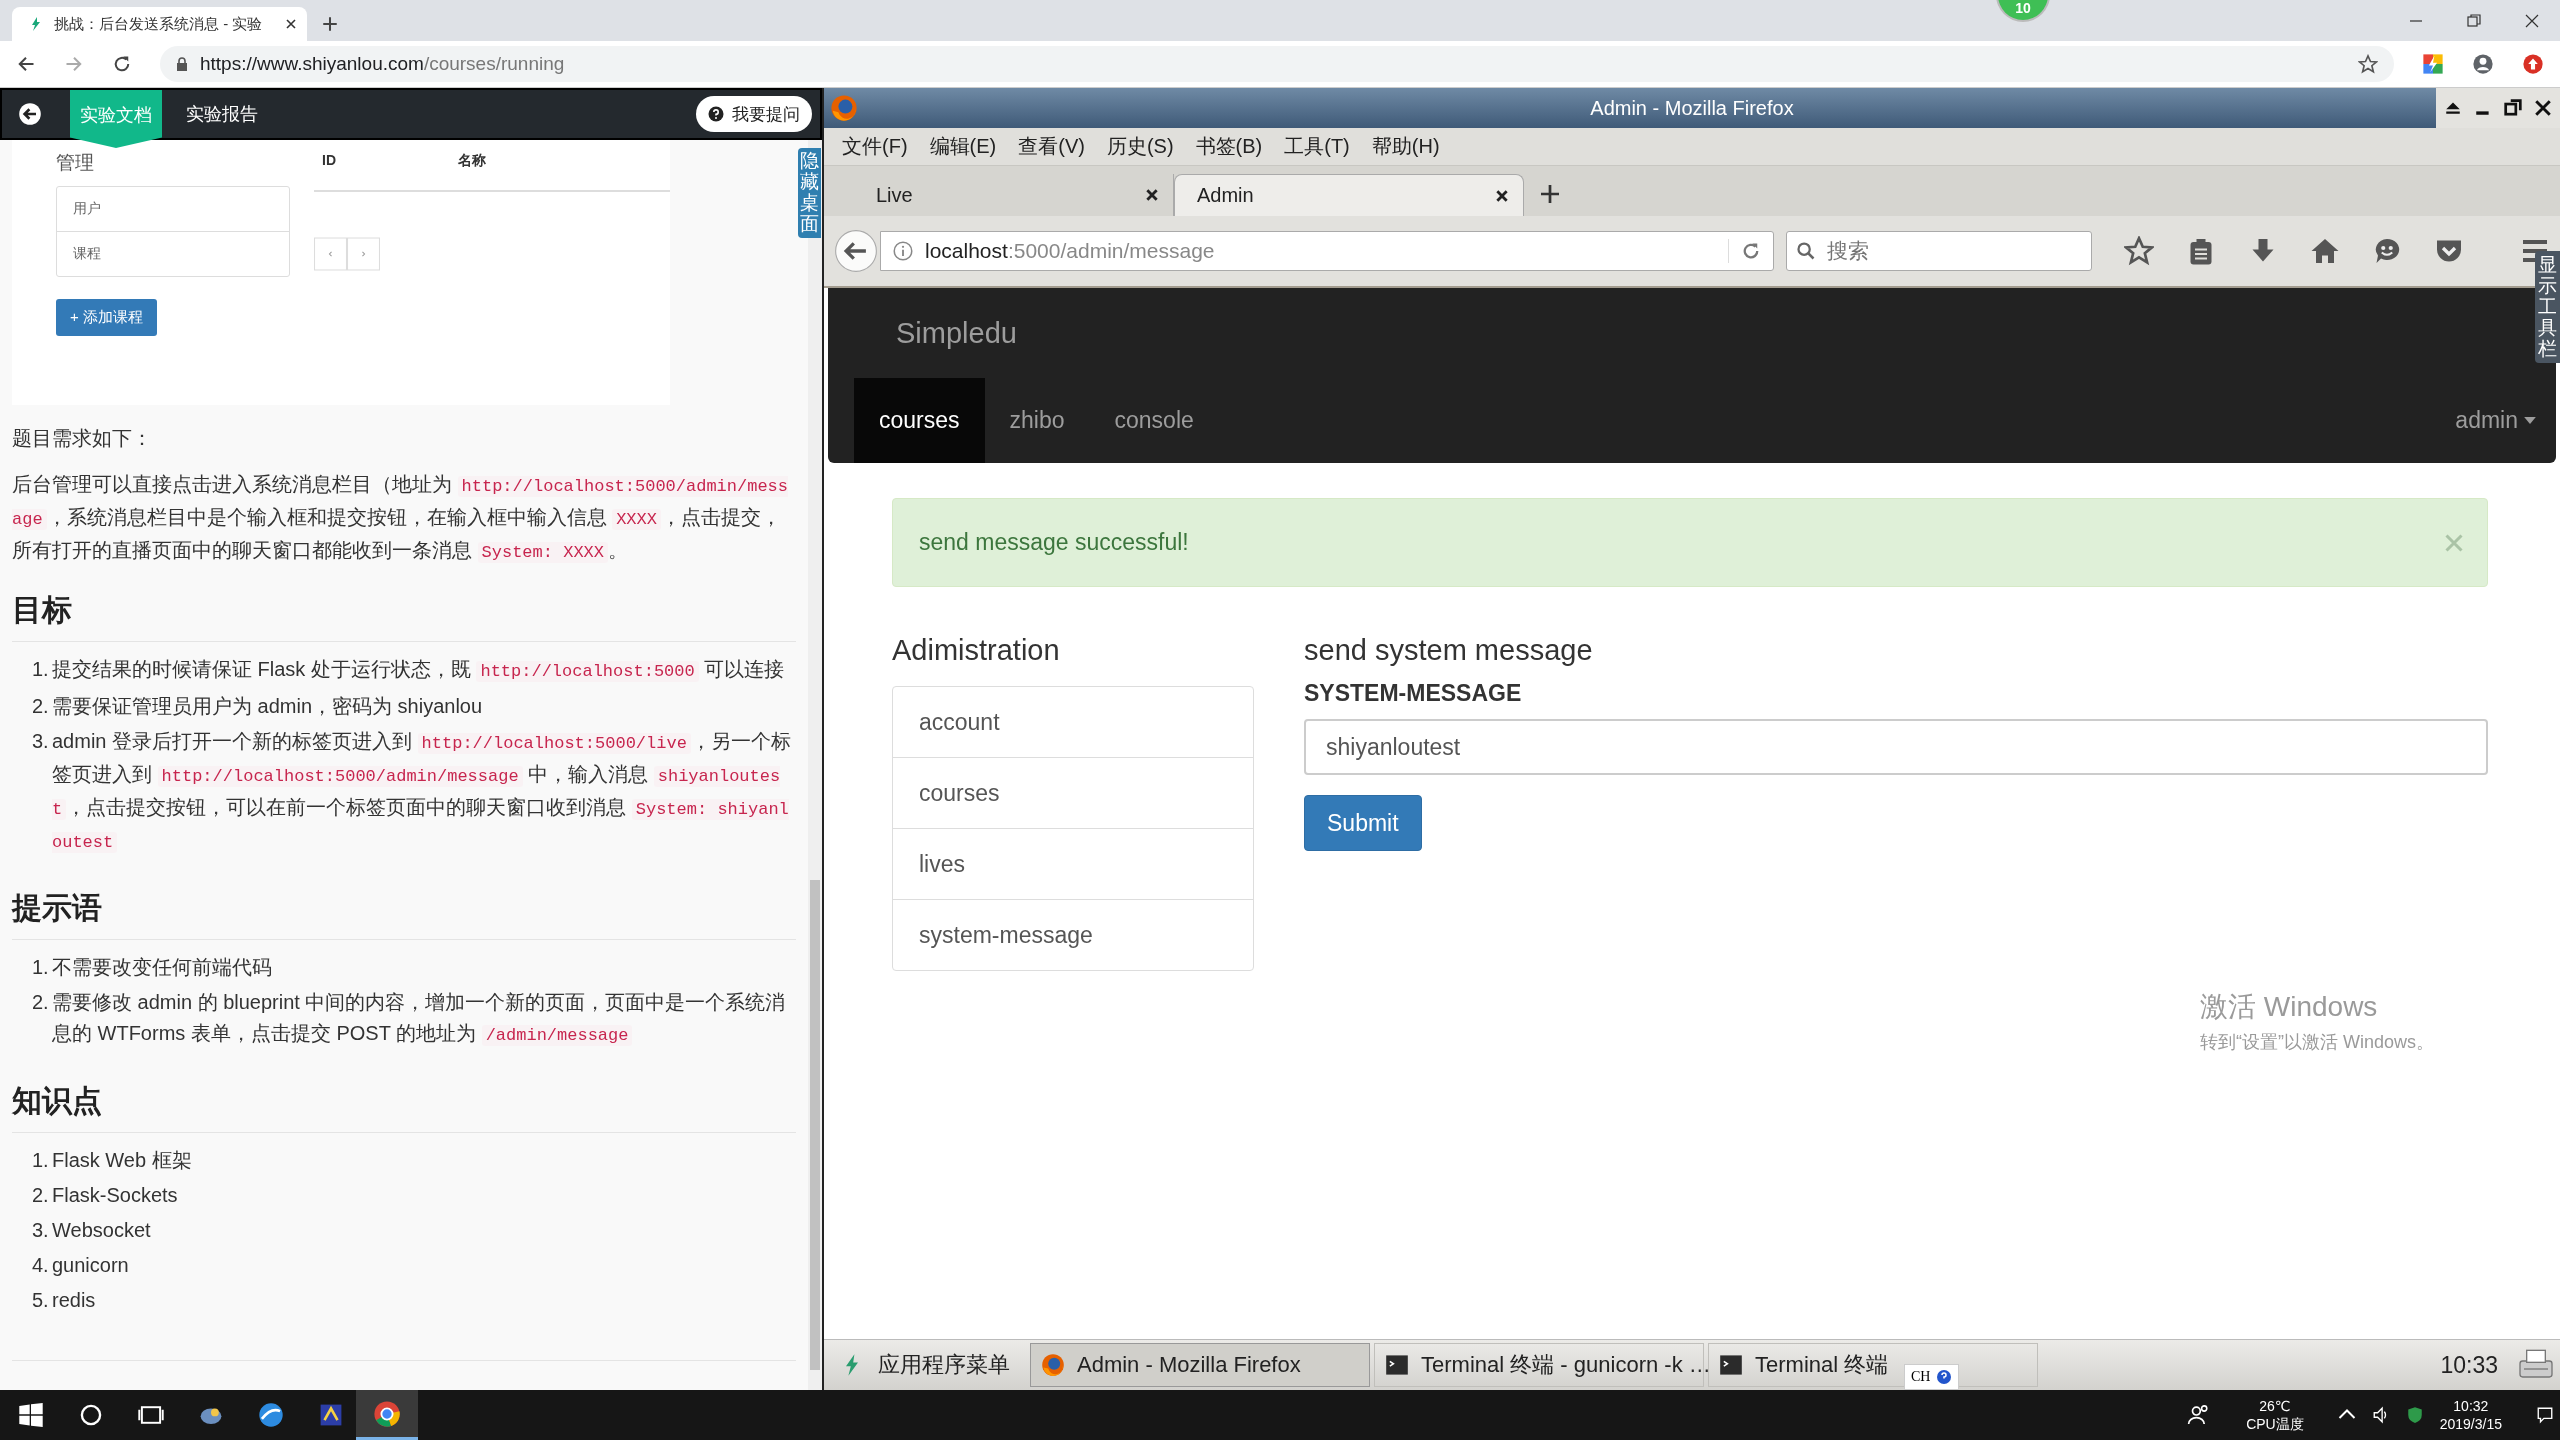 Image resolution: width=2560 pixels, height=1440 pixels. Describe the element at coordinates (92, 1230) in the screenshot. I see `list-item: 3. Websocket` at that location.